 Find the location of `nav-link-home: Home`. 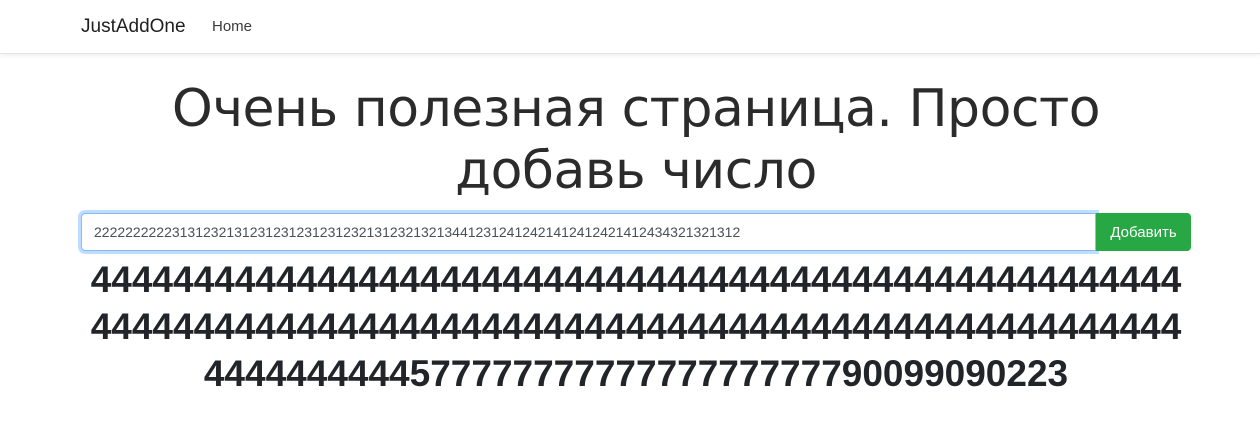

nav-link-home: Home is located at coordinates (232, 27).